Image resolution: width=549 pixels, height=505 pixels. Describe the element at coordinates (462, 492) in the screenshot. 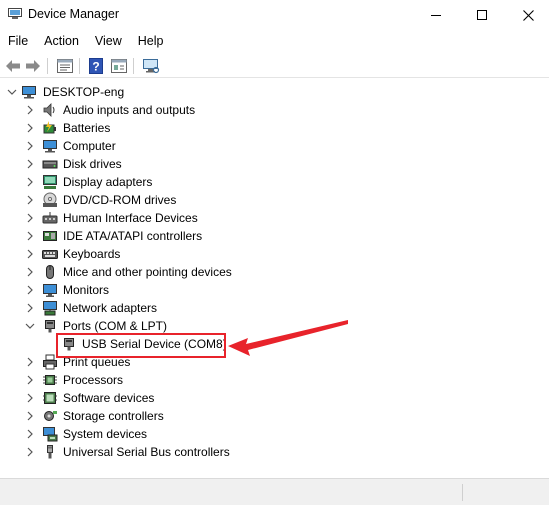

I see `status-divider` at that location.